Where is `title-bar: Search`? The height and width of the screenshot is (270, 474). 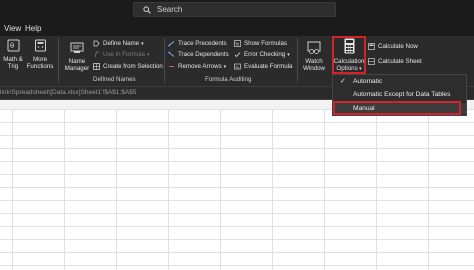 title-bar: Search is located at coordinates (237, 10).